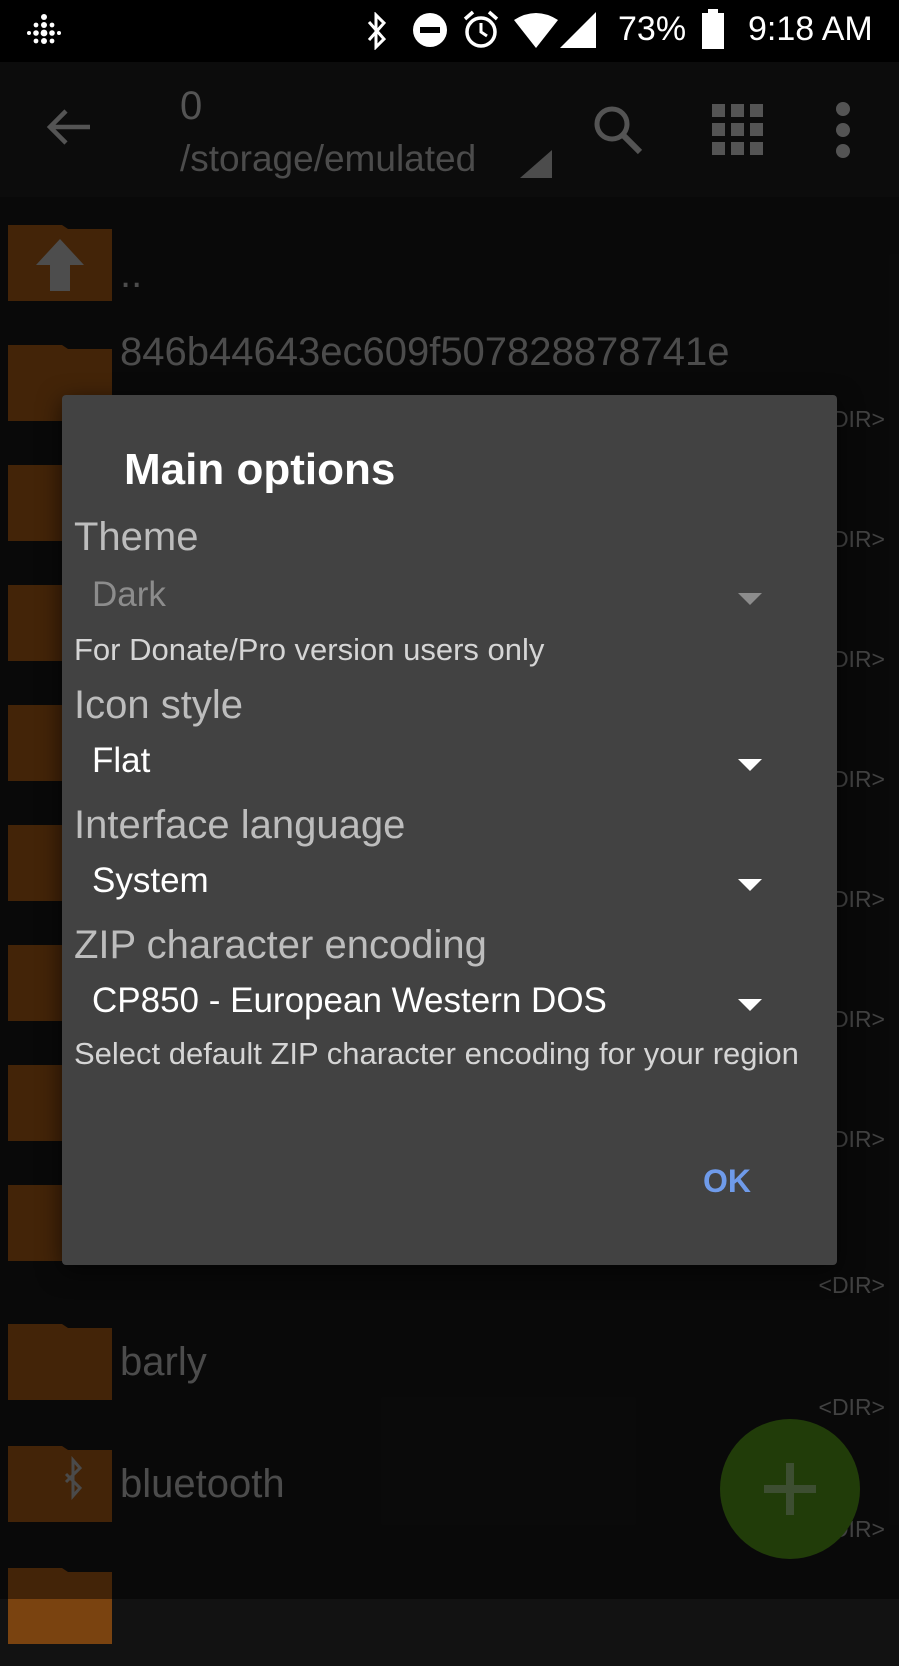  What do you see at coordinates (158, 705) in the screenshot?
I see `icon-style-label: Icon style` at bounding box center [158, 705].